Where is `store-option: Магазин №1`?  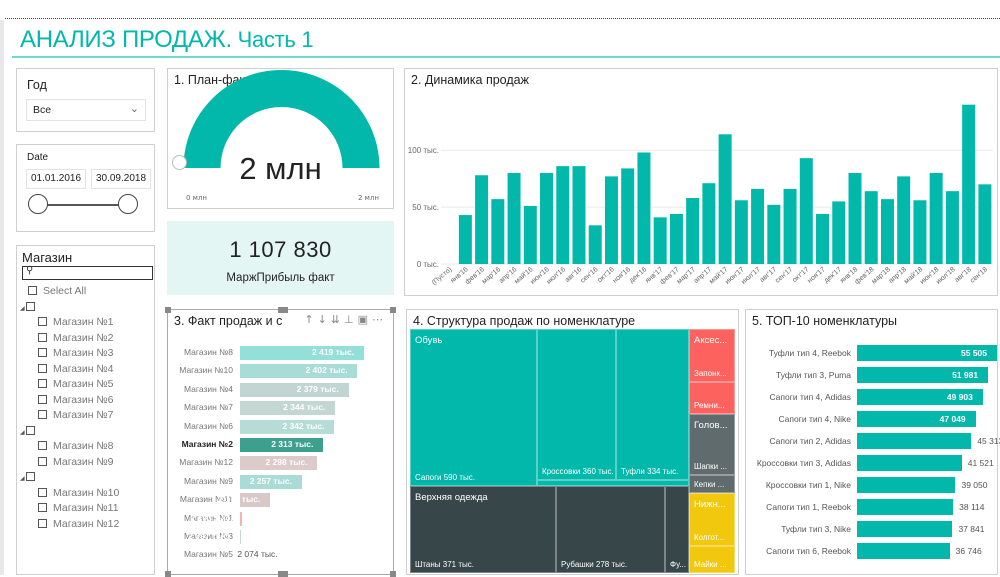
store-option: Магазин №1 is located at coordinates (76, 322).